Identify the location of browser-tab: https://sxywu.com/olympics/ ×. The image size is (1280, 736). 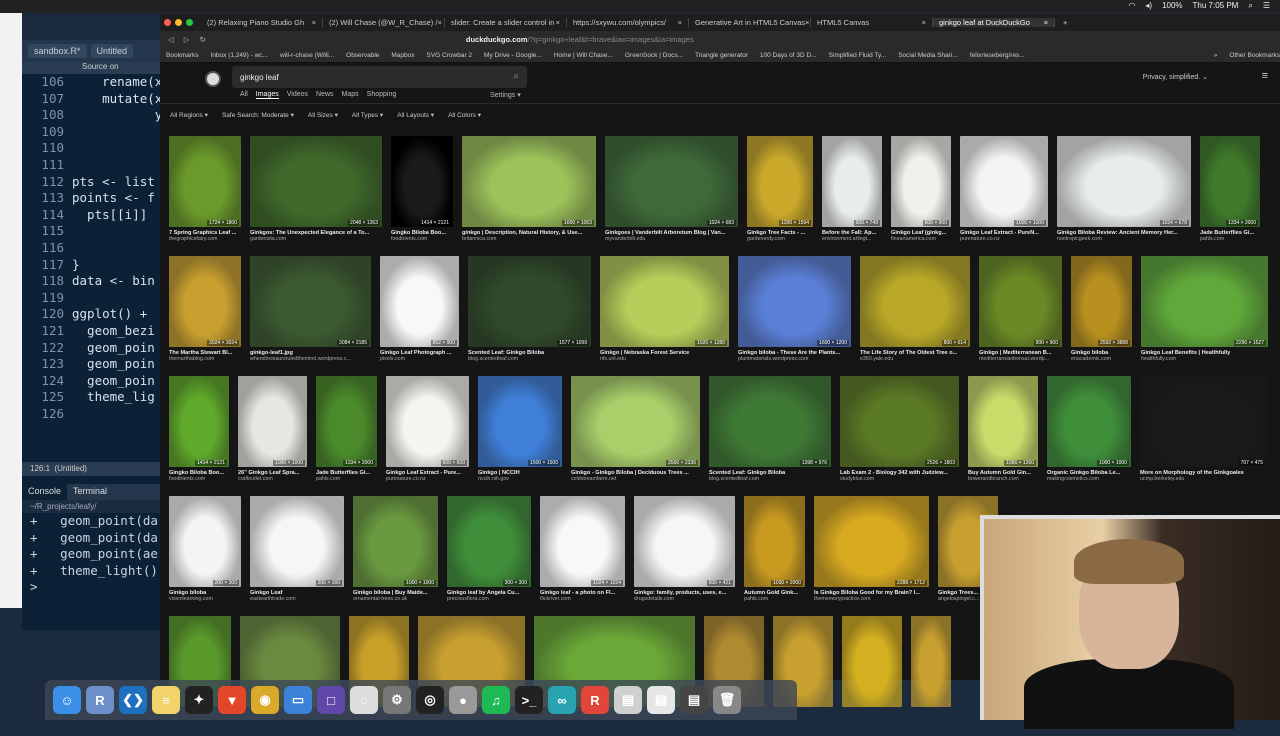
(628, 22).